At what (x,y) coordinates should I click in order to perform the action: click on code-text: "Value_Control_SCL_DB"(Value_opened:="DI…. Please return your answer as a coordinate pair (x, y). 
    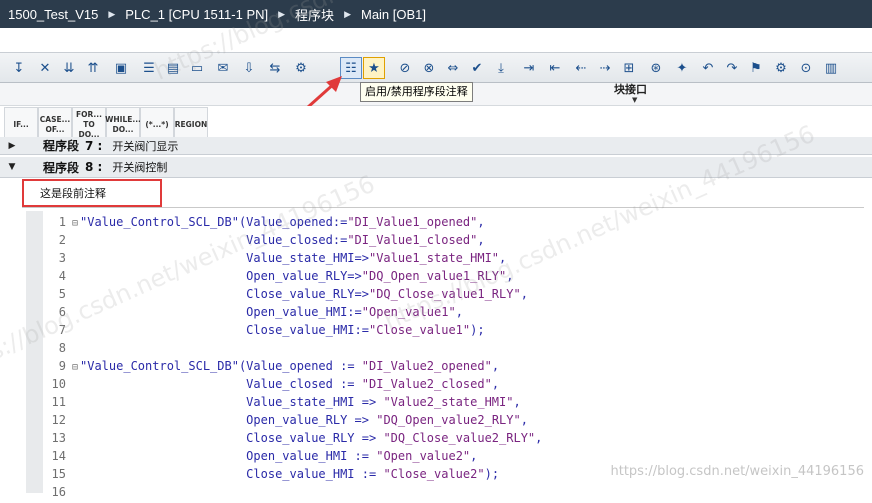
    Looking at the image, I should click on (282, 222).